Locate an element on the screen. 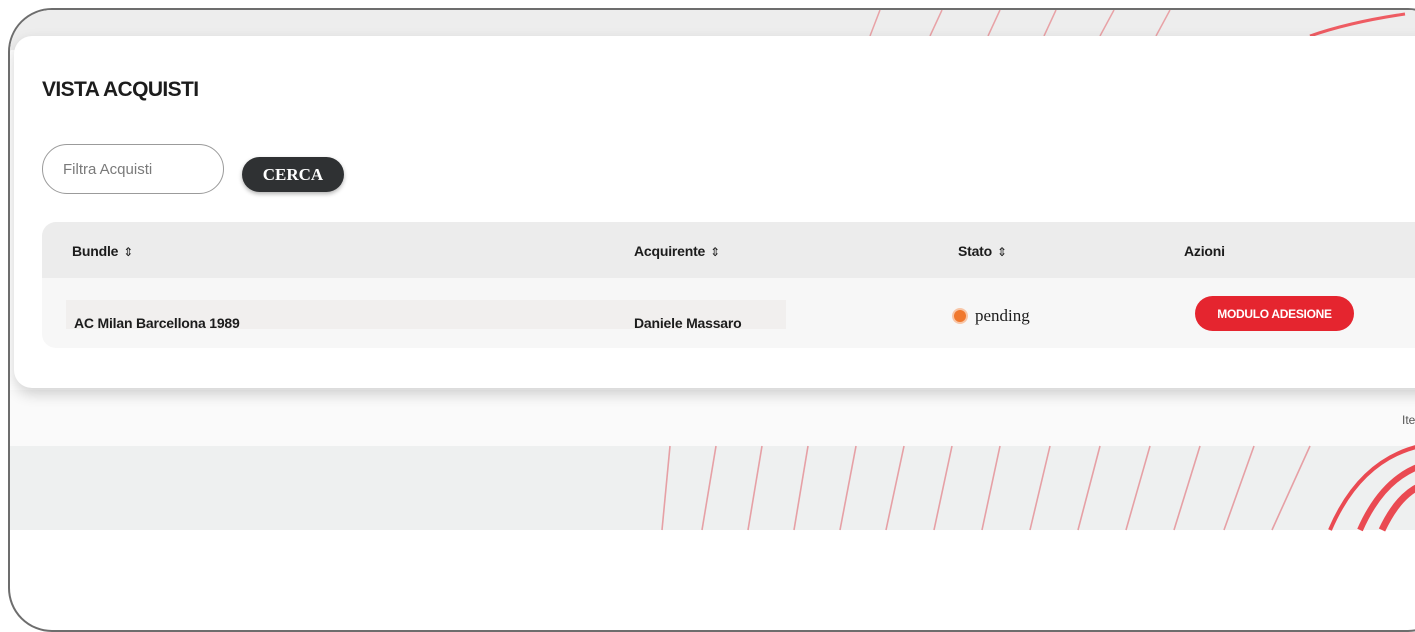  column-label: Stato is located at coordinates (975, 251).